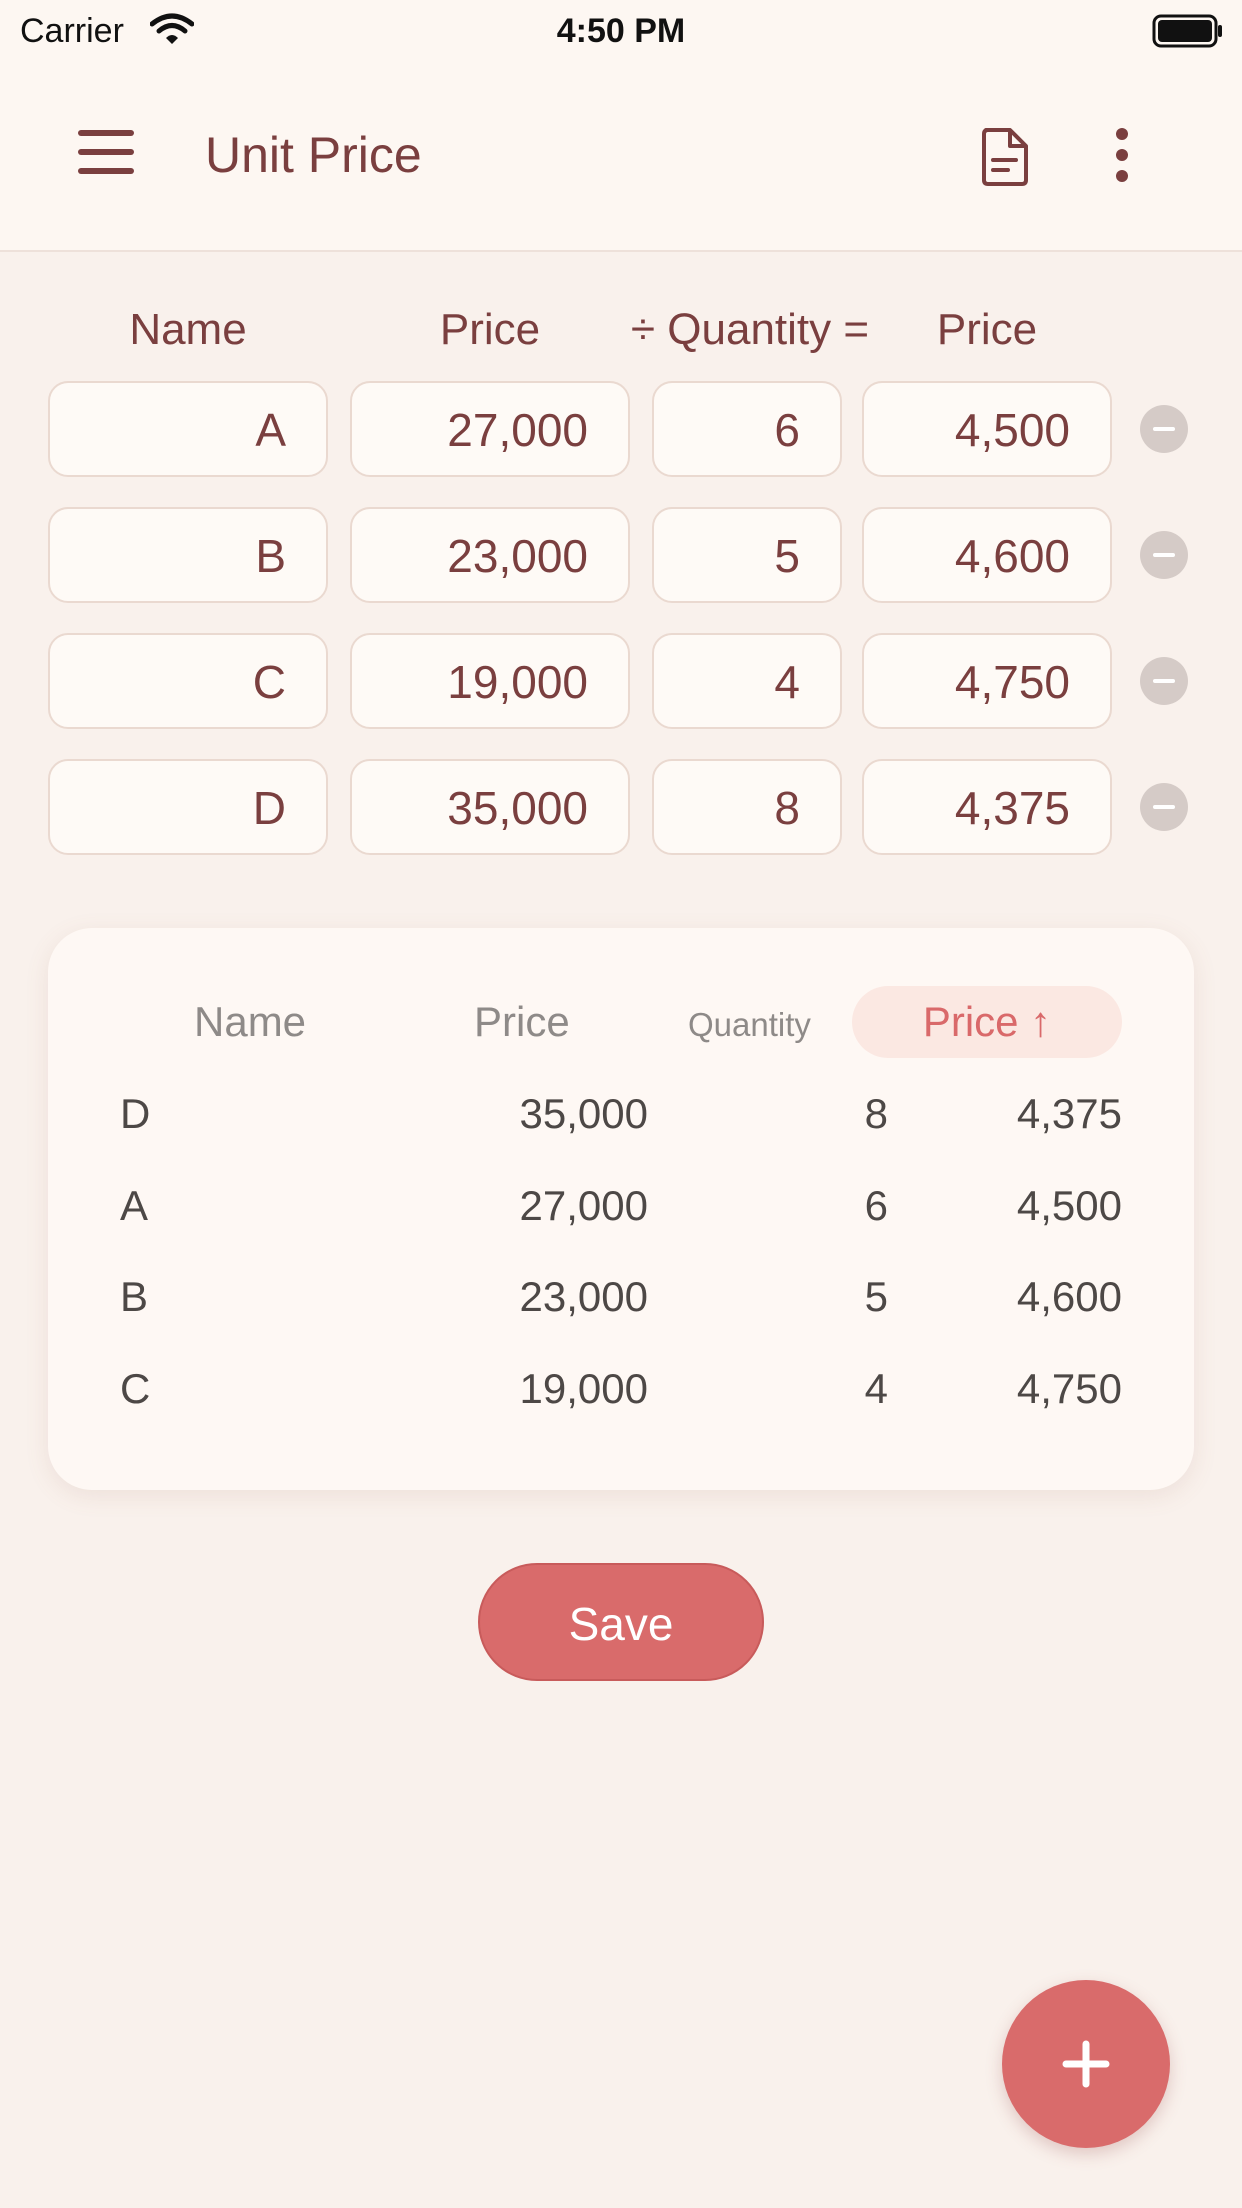 This screenshot has height=2208, width=1242. What do you see at coordinates (135, 1113) in the screenshot?
I see `result-name: D` at bounding box center [135, 1113].